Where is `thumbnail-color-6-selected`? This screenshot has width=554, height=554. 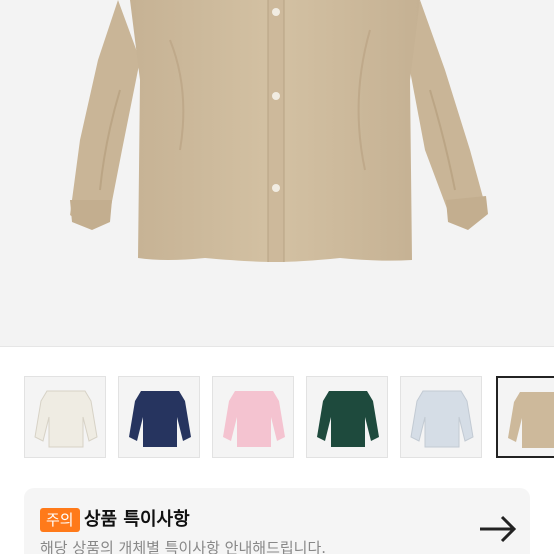
thumbnail-color-6-selected is located at coordinates (525, 417).